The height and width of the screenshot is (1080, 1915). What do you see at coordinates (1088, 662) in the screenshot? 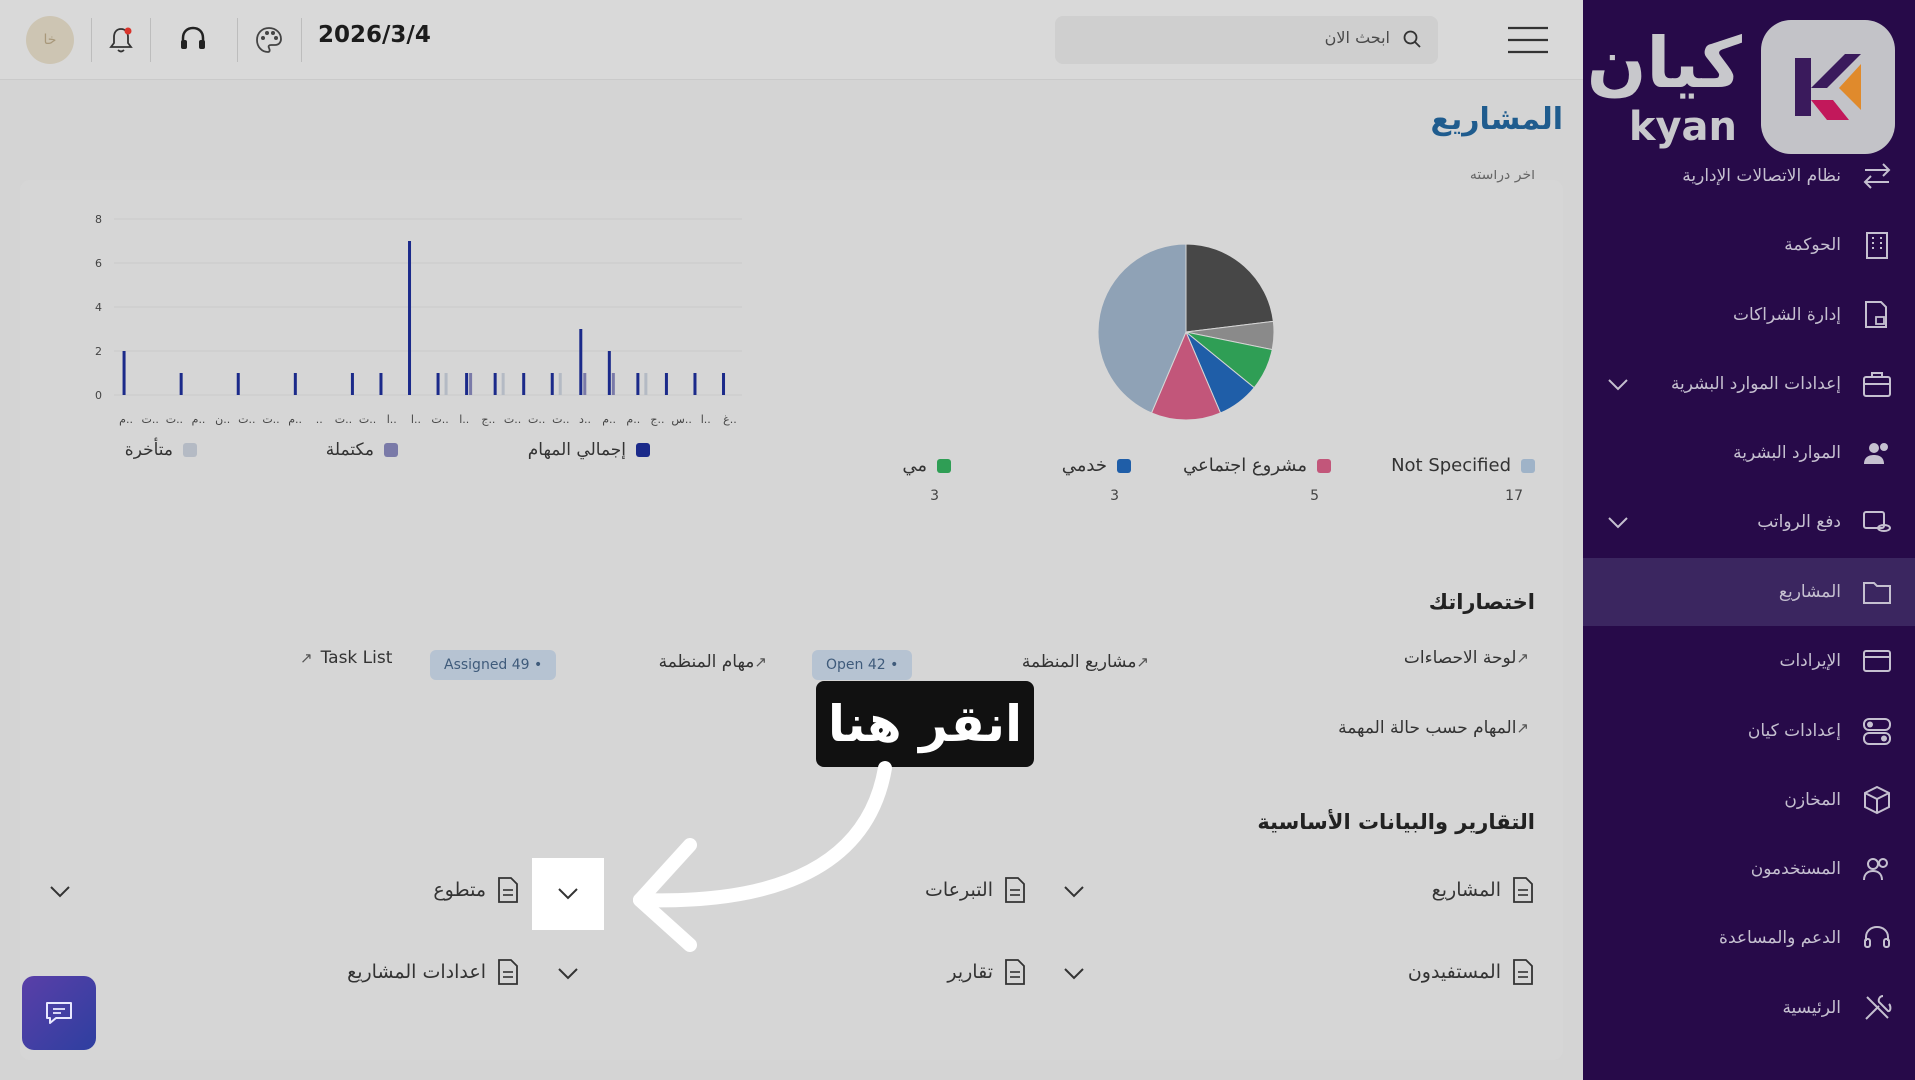
I see `shortcut-org-projects: مشاريع المنظمة↗` at bounding box center [1088, 662].